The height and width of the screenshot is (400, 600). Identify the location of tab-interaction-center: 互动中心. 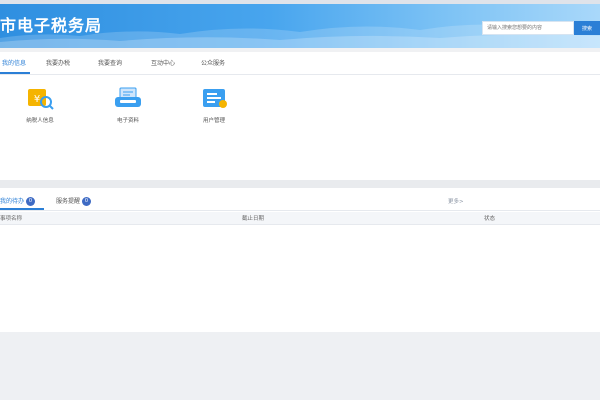
(163, 62).